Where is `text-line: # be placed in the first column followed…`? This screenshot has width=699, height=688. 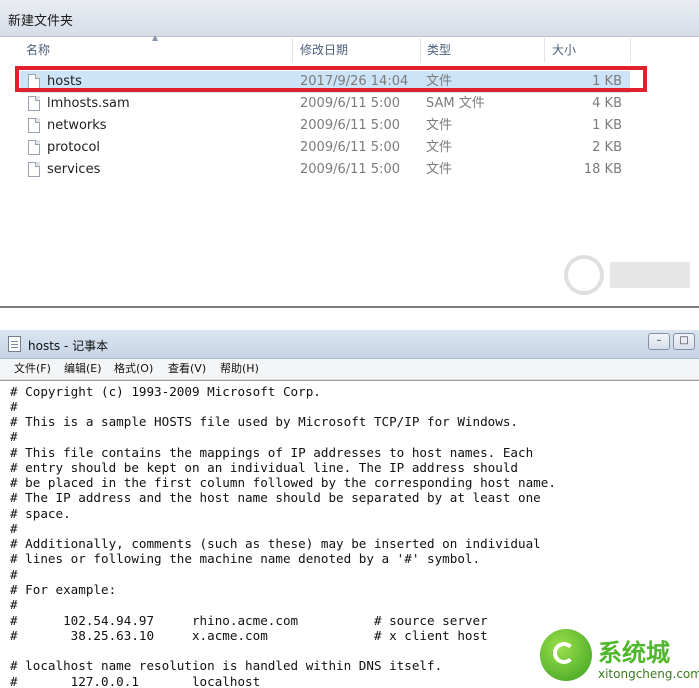 text-line: # be placed in the first column followed… is located at coordinates (283, 482).